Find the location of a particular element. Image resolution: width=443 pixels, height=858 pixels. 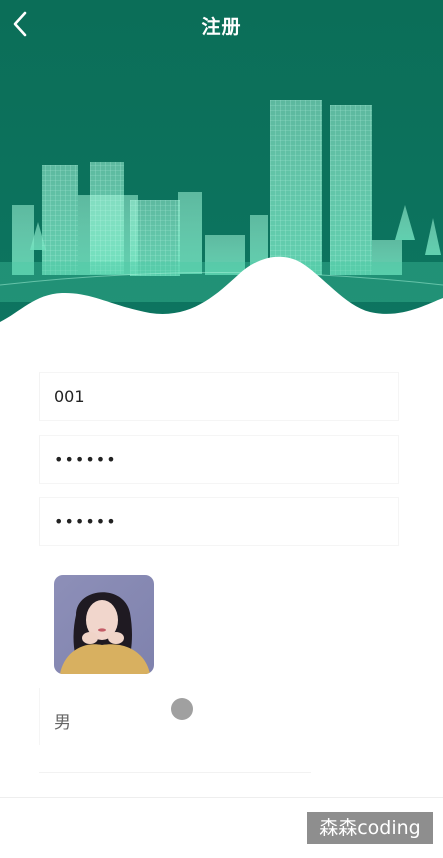

gender-selector: 男 is located at coordinates (219, 716).